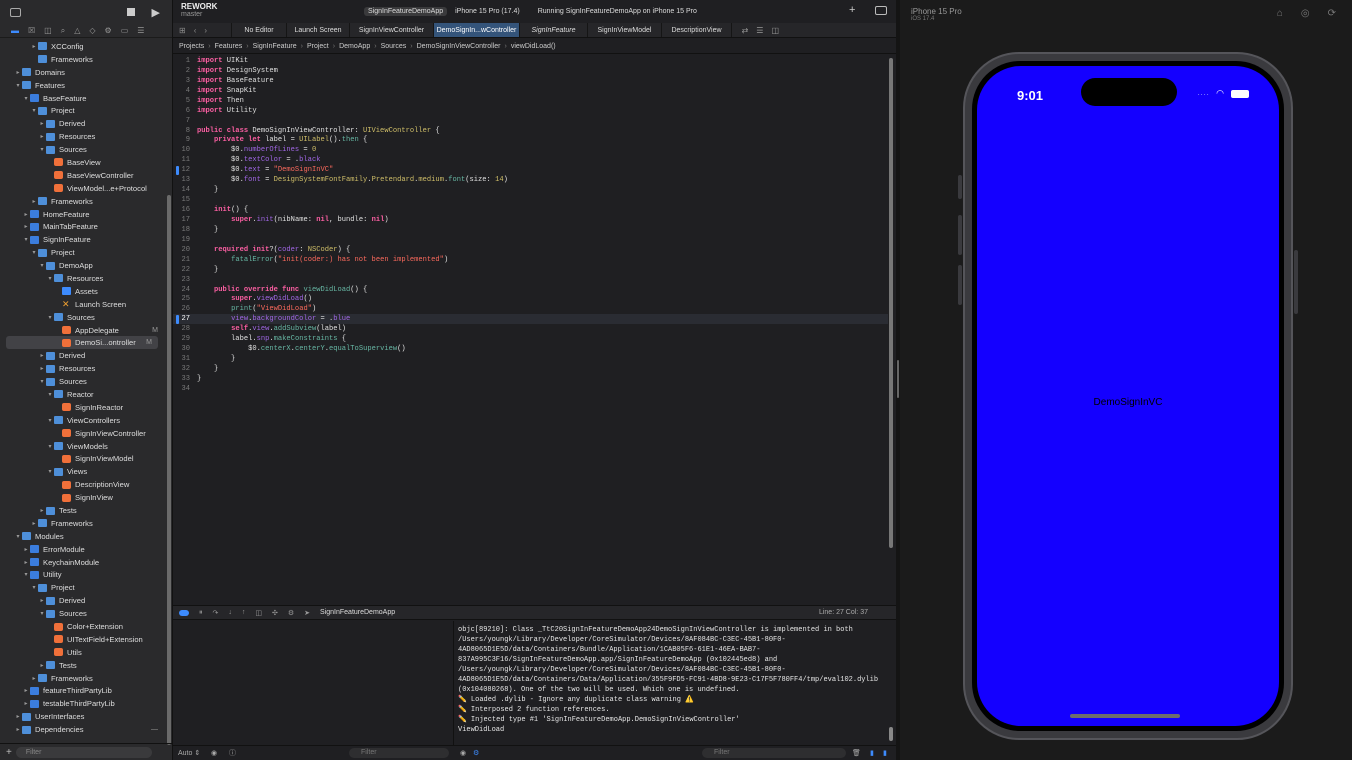 The image size is (1352, 760). What do you see at coordinates (530, 170) in the screenshot?
I see `code-line: 12 $0. text = "DemoSignInVC"` at bounding box center [530, 170].